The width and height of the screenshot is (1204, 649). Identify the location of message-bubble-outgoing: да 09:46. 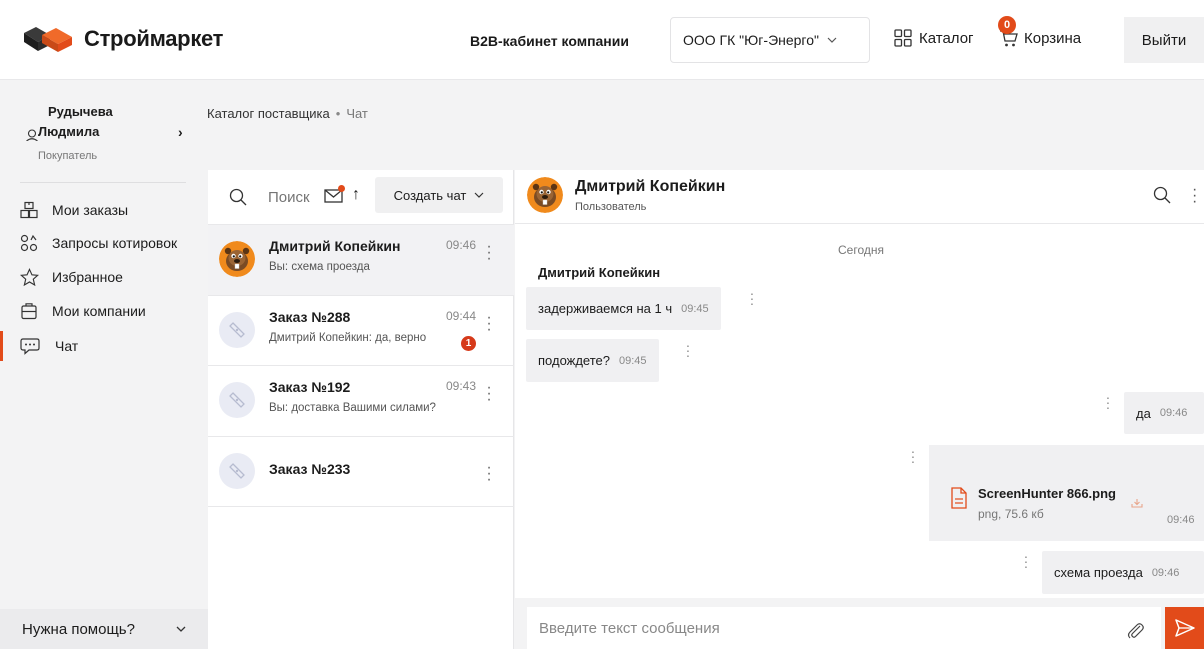
(1164, 413).